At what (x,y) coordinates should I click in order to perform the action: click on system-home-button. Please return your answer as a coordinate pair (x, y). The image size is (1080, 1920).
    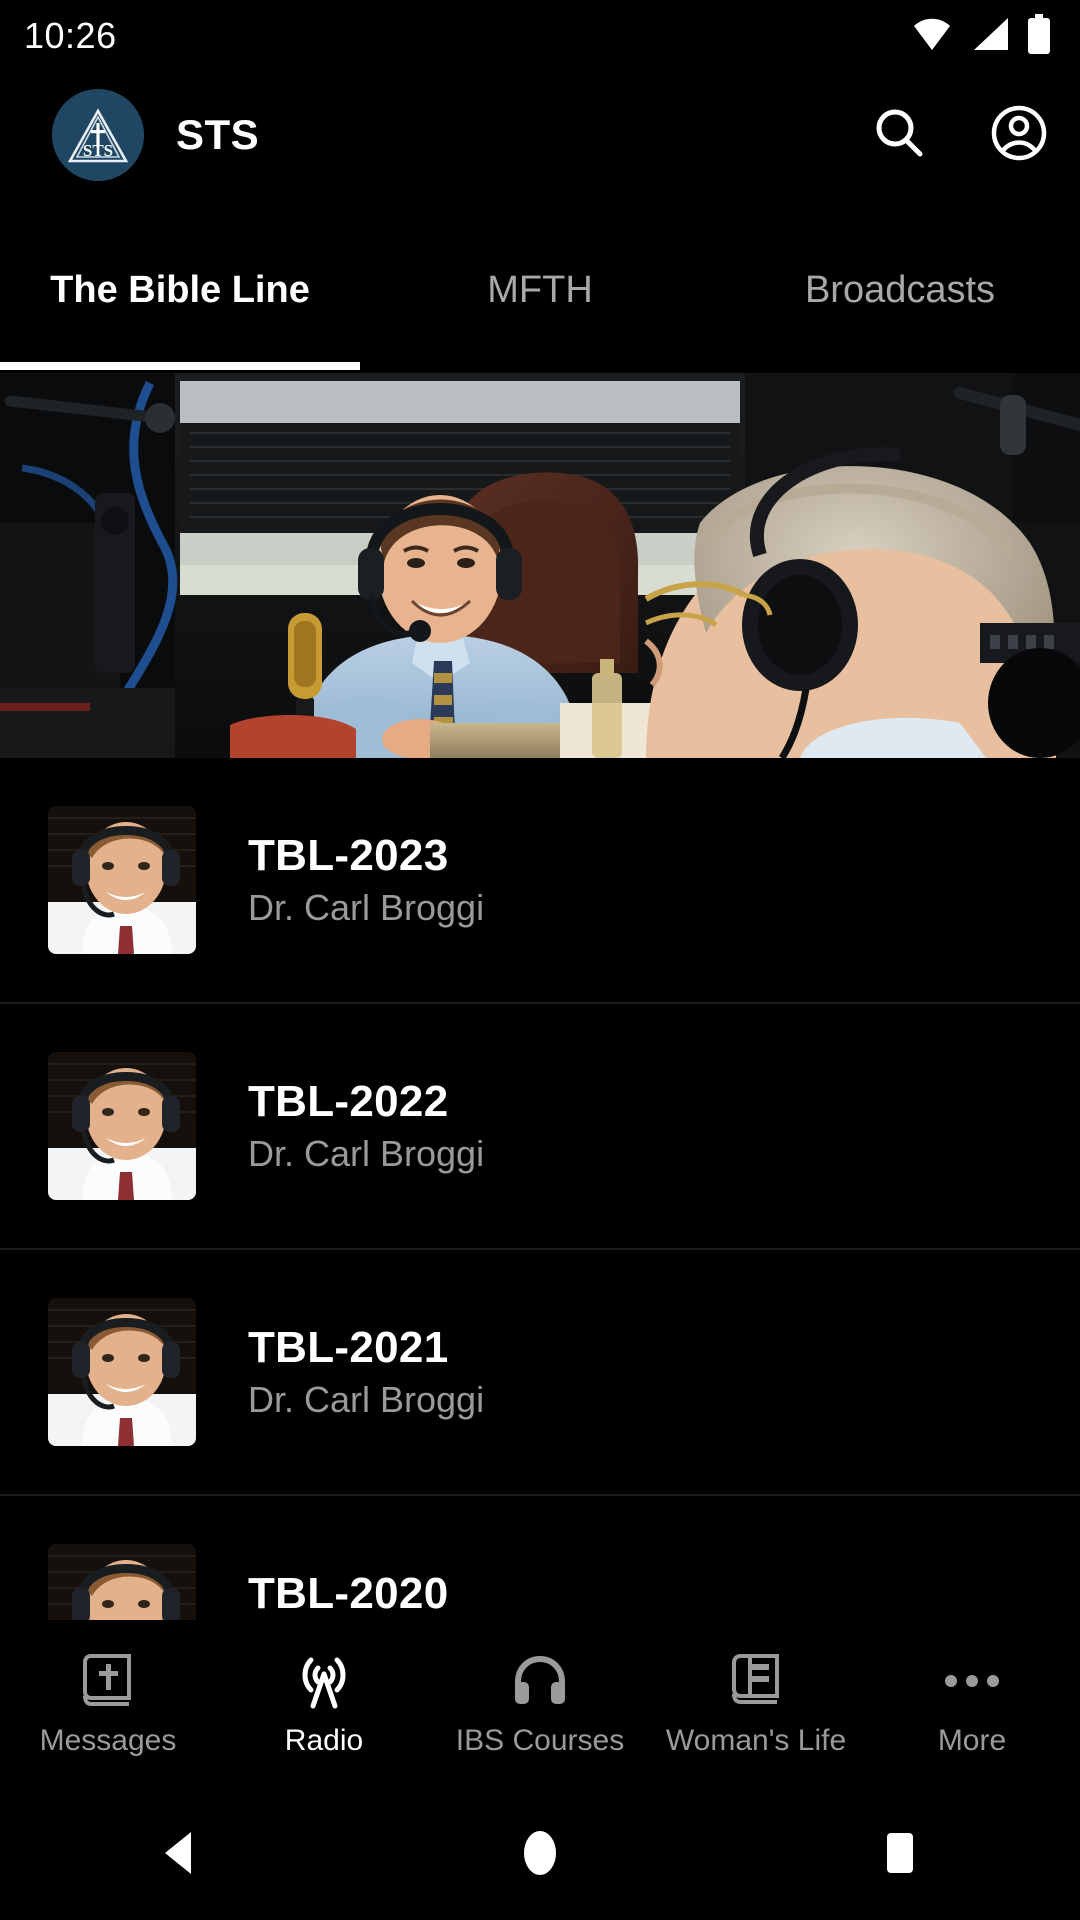
    Looking at the image, I should click on (540, 1855).